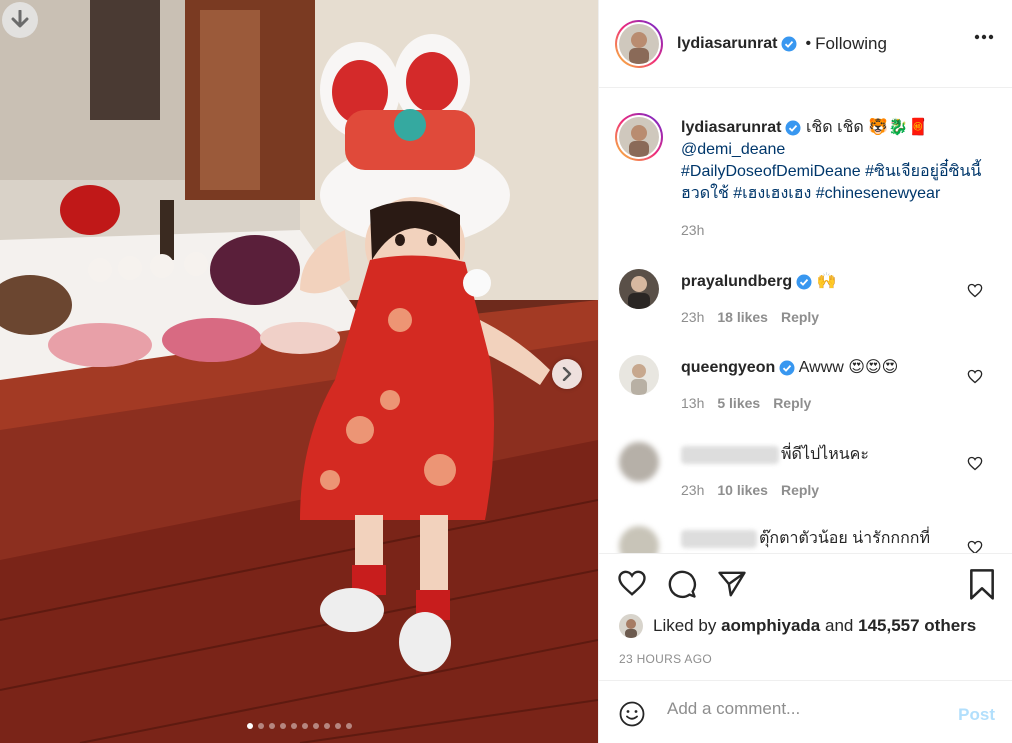 The height and width of the screenshot is (743, 1012). I want to click on arrow-down-icon, so click(20, 19).